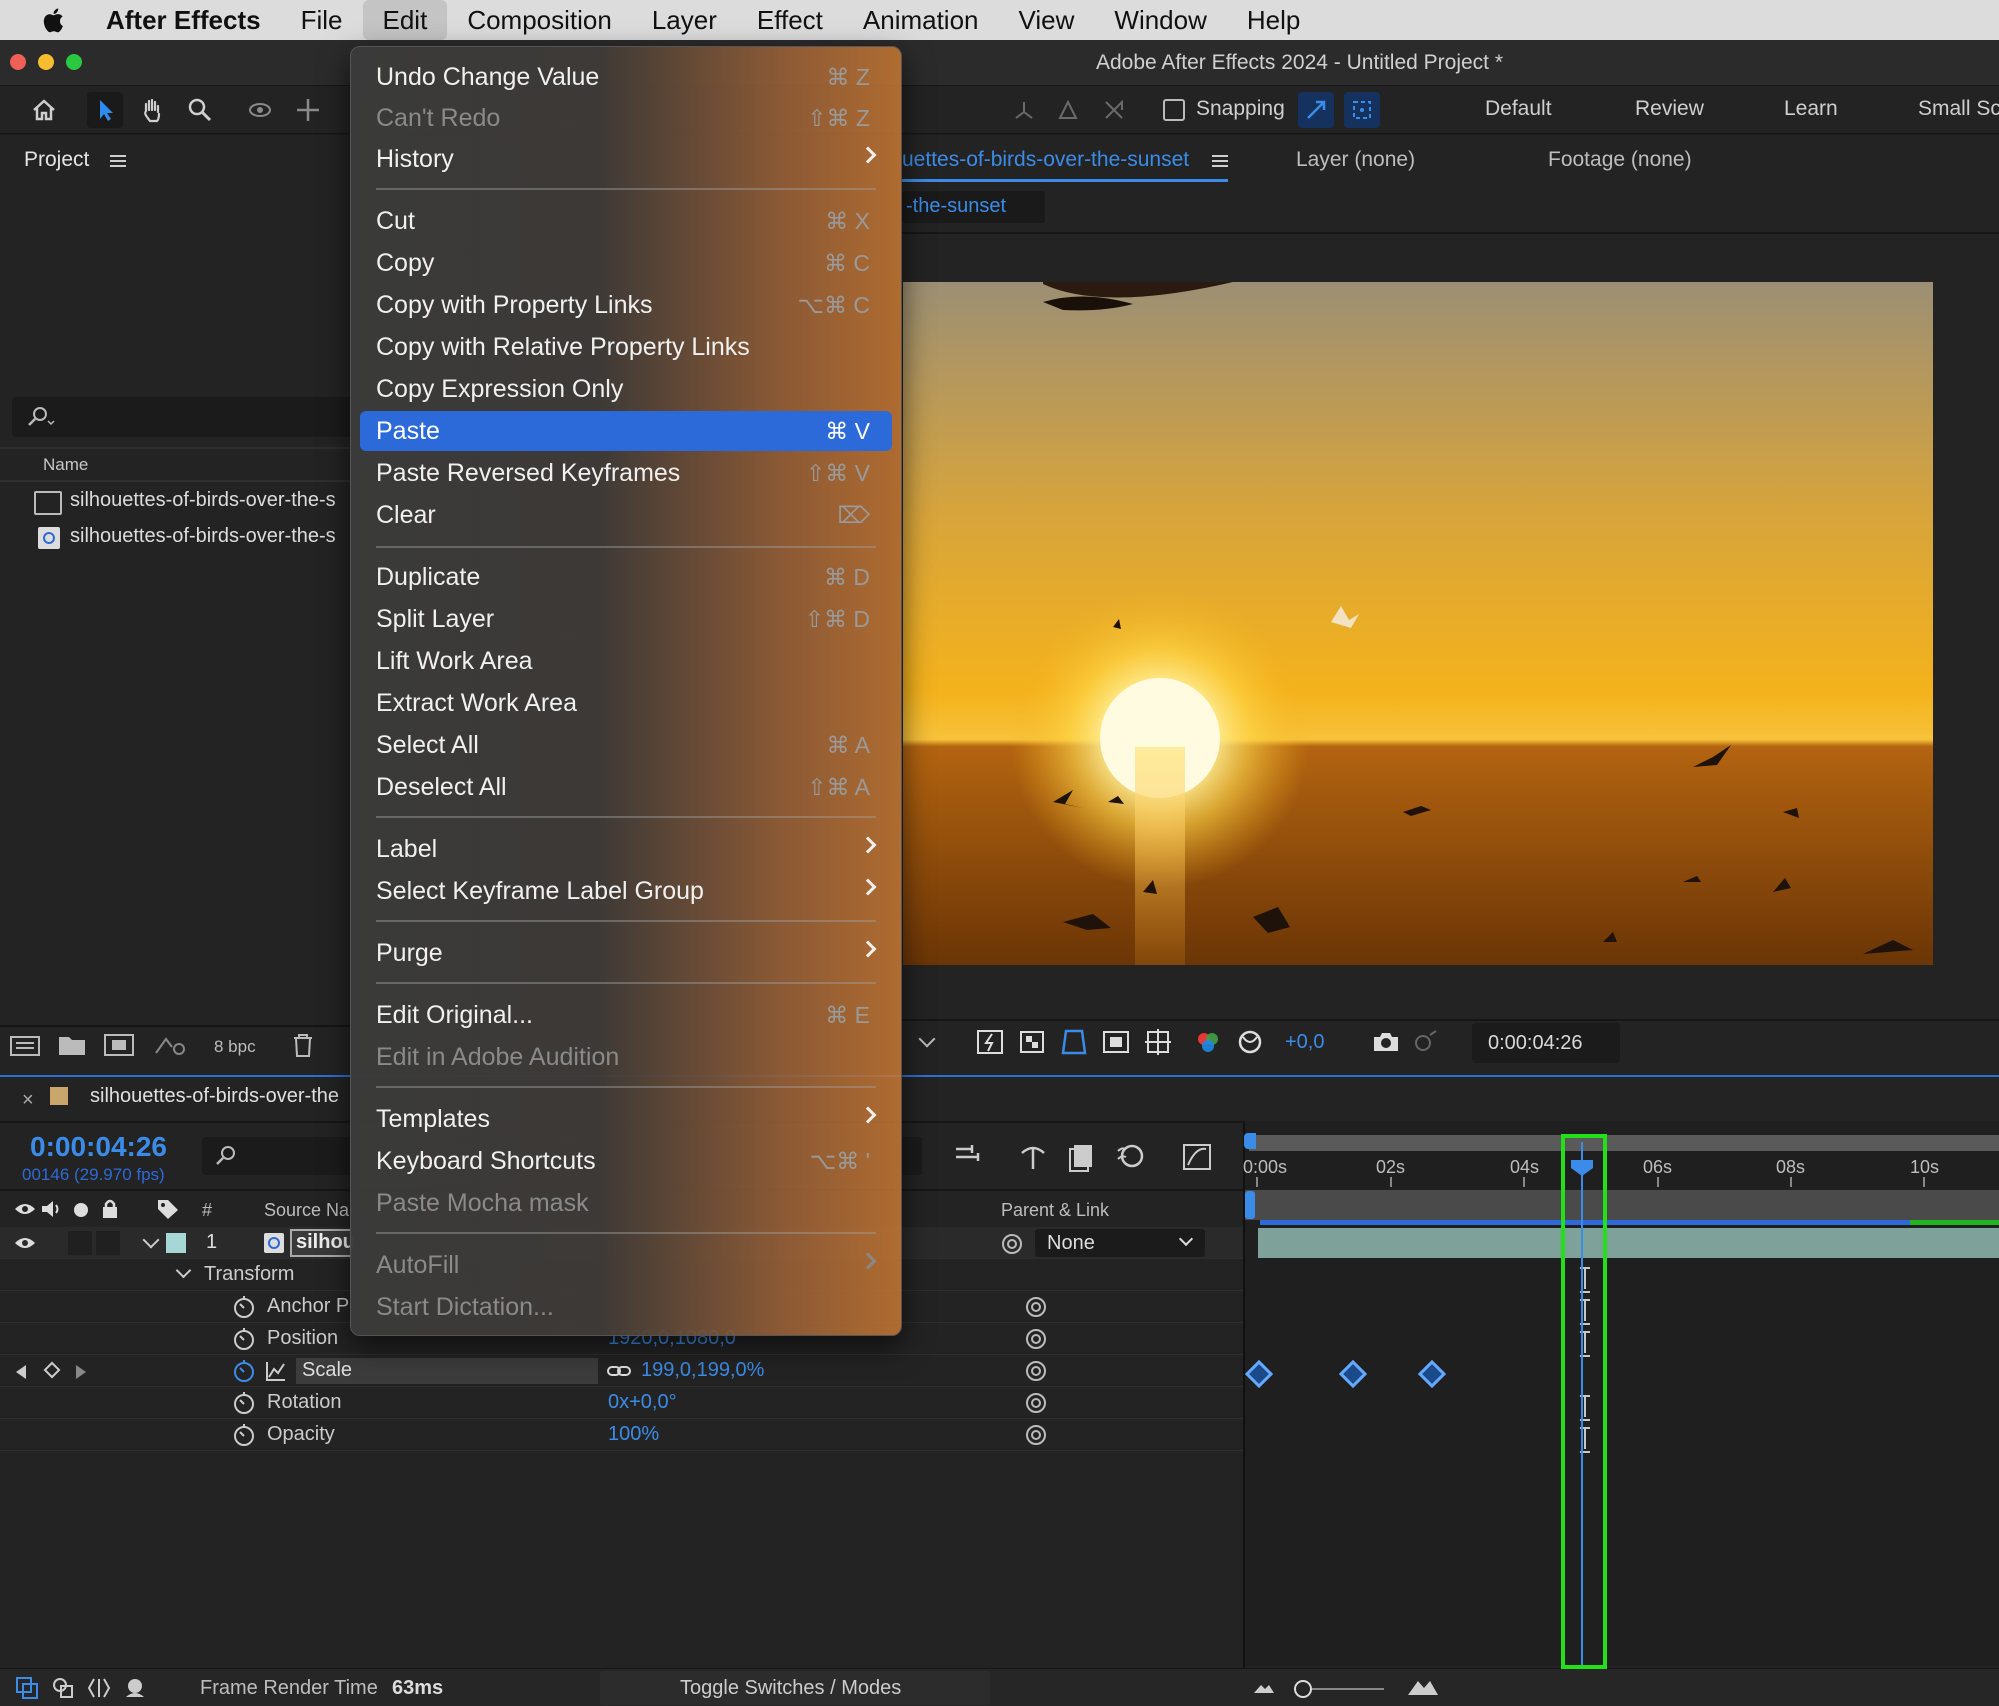 The width and height of the screenshot is (1999, 1706). What do you see at coordinates (28, 1100) in the screenshot?
I see `close-tab-icon: ×` at bounding box center [28, 1100].